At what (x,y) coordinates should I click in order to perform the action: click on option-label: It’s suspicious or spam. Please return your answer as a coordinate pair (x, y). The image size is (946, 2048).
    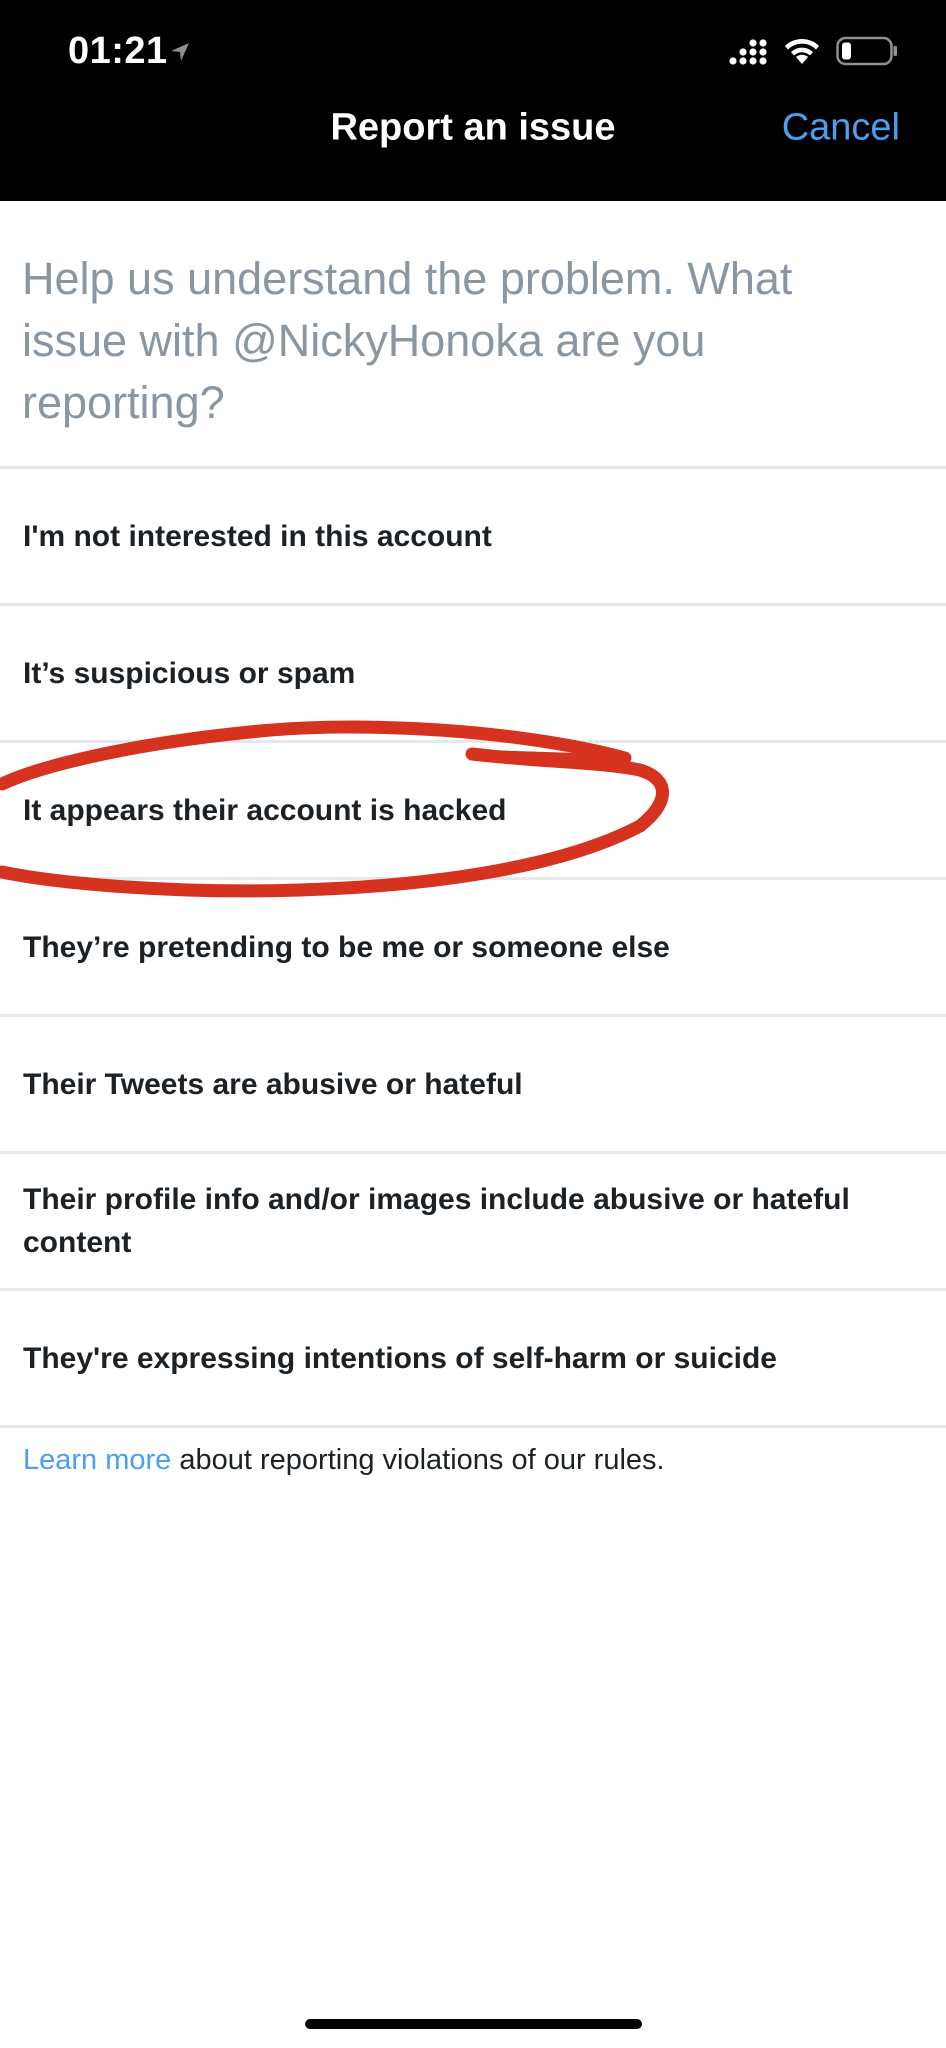
    Looking at the image, I should click on (189, 673).